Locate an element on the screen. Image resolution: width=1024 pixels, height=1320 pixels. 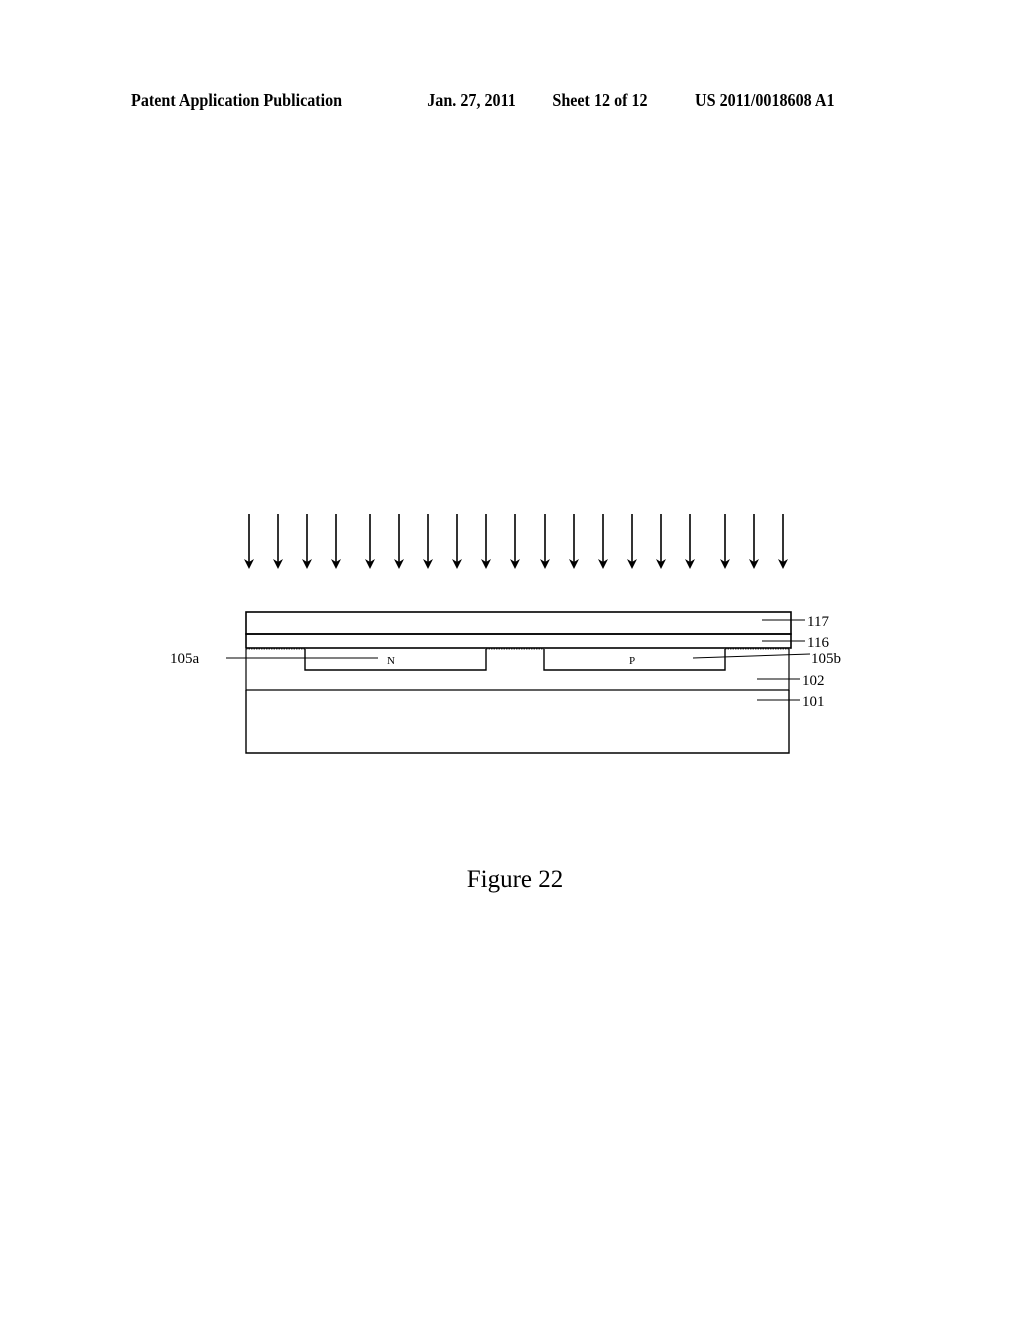
reference-labels: 117 116 105b 102 101 105a N P is located at coordinates (505, 662).